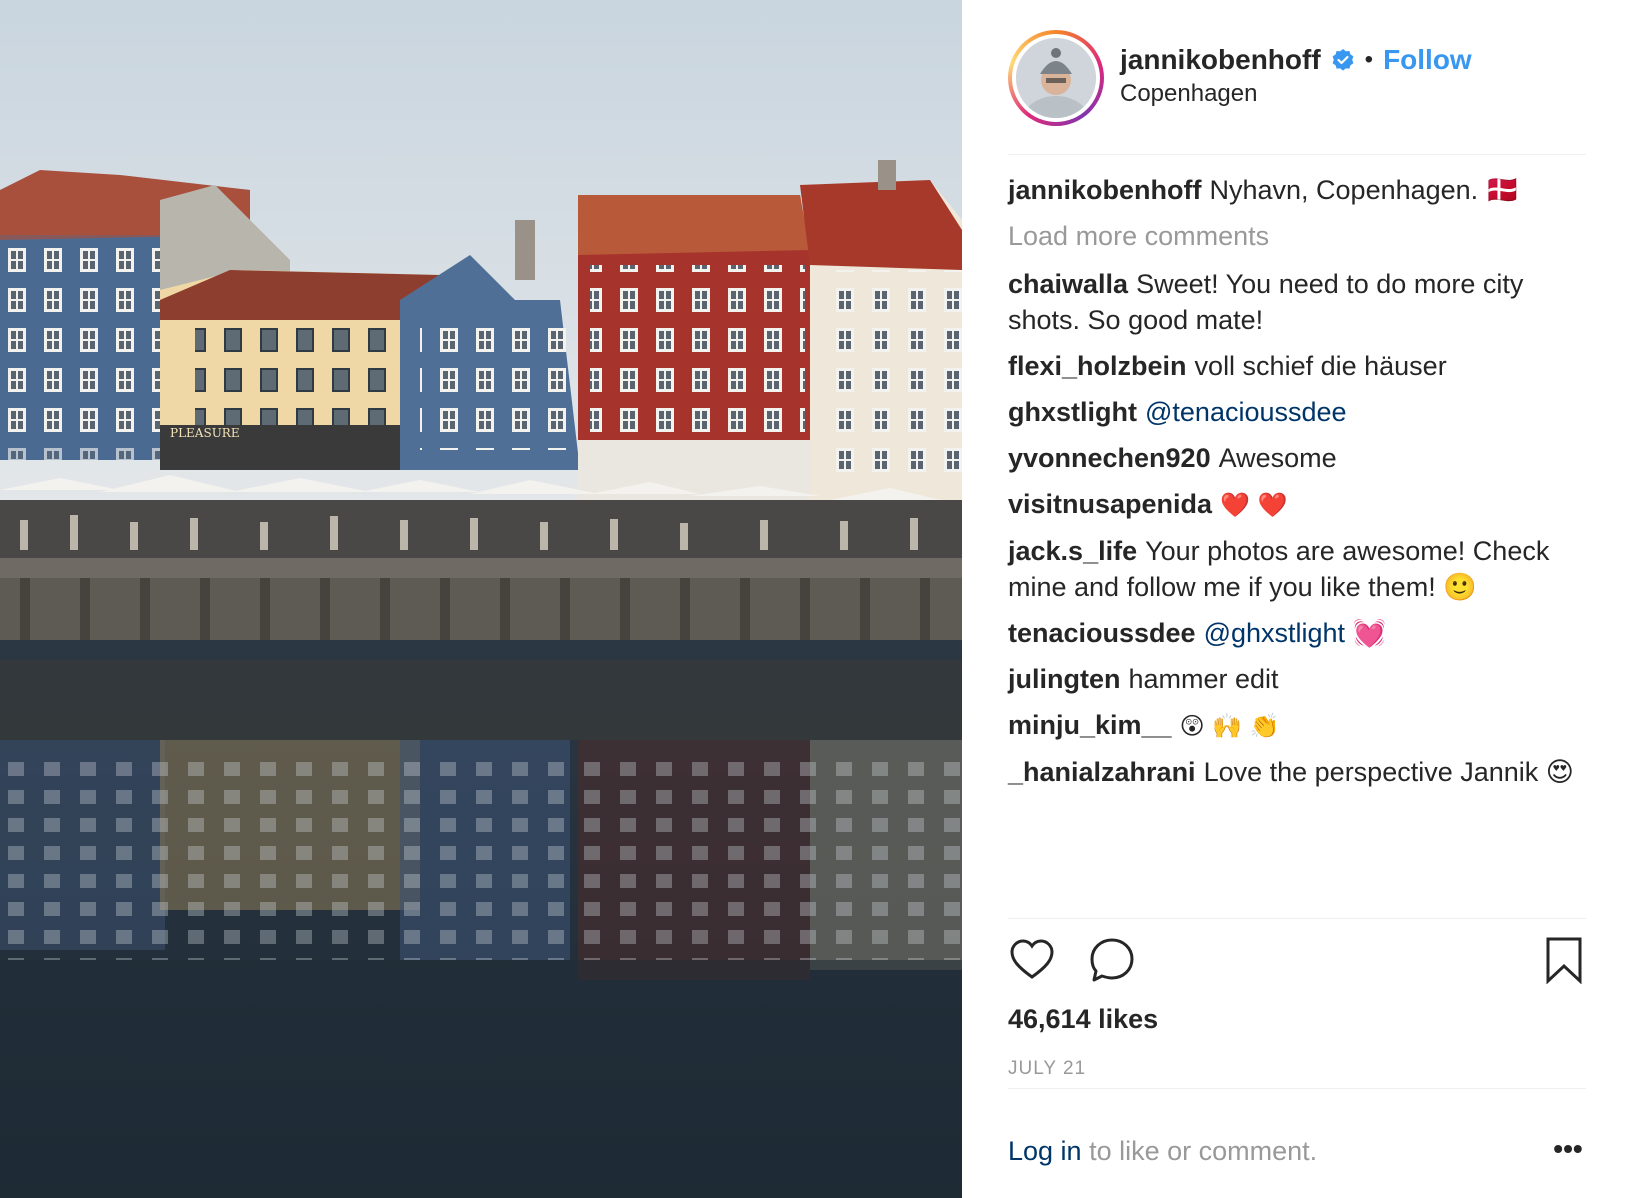 Image resolution: width=1630 pixels, height=1198 pixels. What do you see at coordinates (1364, 190) in the screenshot?
I see `caption-text: Nyhavn, Copenhagen. 🇩🇰` at bounding box center [1364, 190].